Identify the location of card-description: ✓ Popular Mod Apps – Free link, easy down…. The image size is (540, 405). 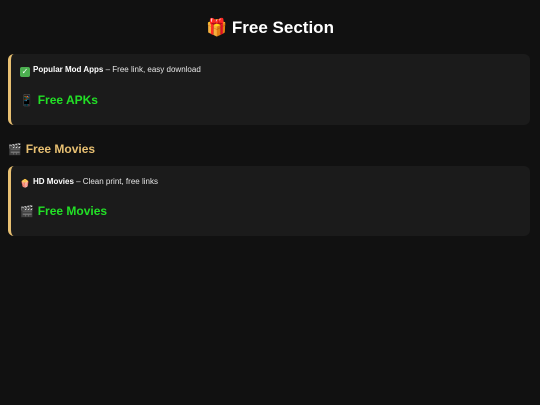
(110, 70).